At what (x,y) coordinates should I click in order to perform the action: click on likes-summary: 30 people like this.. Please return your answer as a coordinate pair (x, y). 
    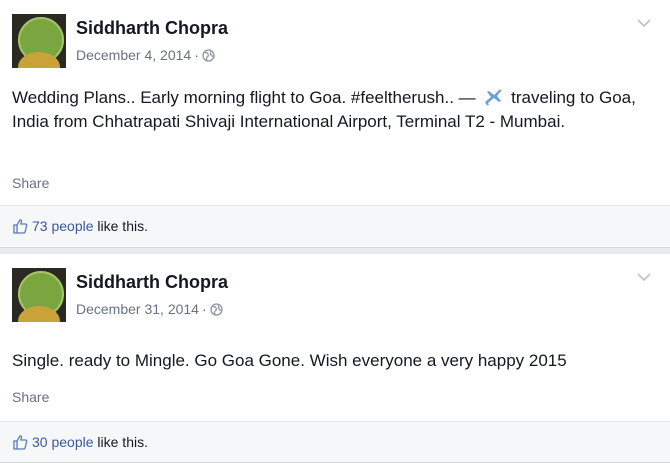
    Looking at the image, I should click on (80, 442).